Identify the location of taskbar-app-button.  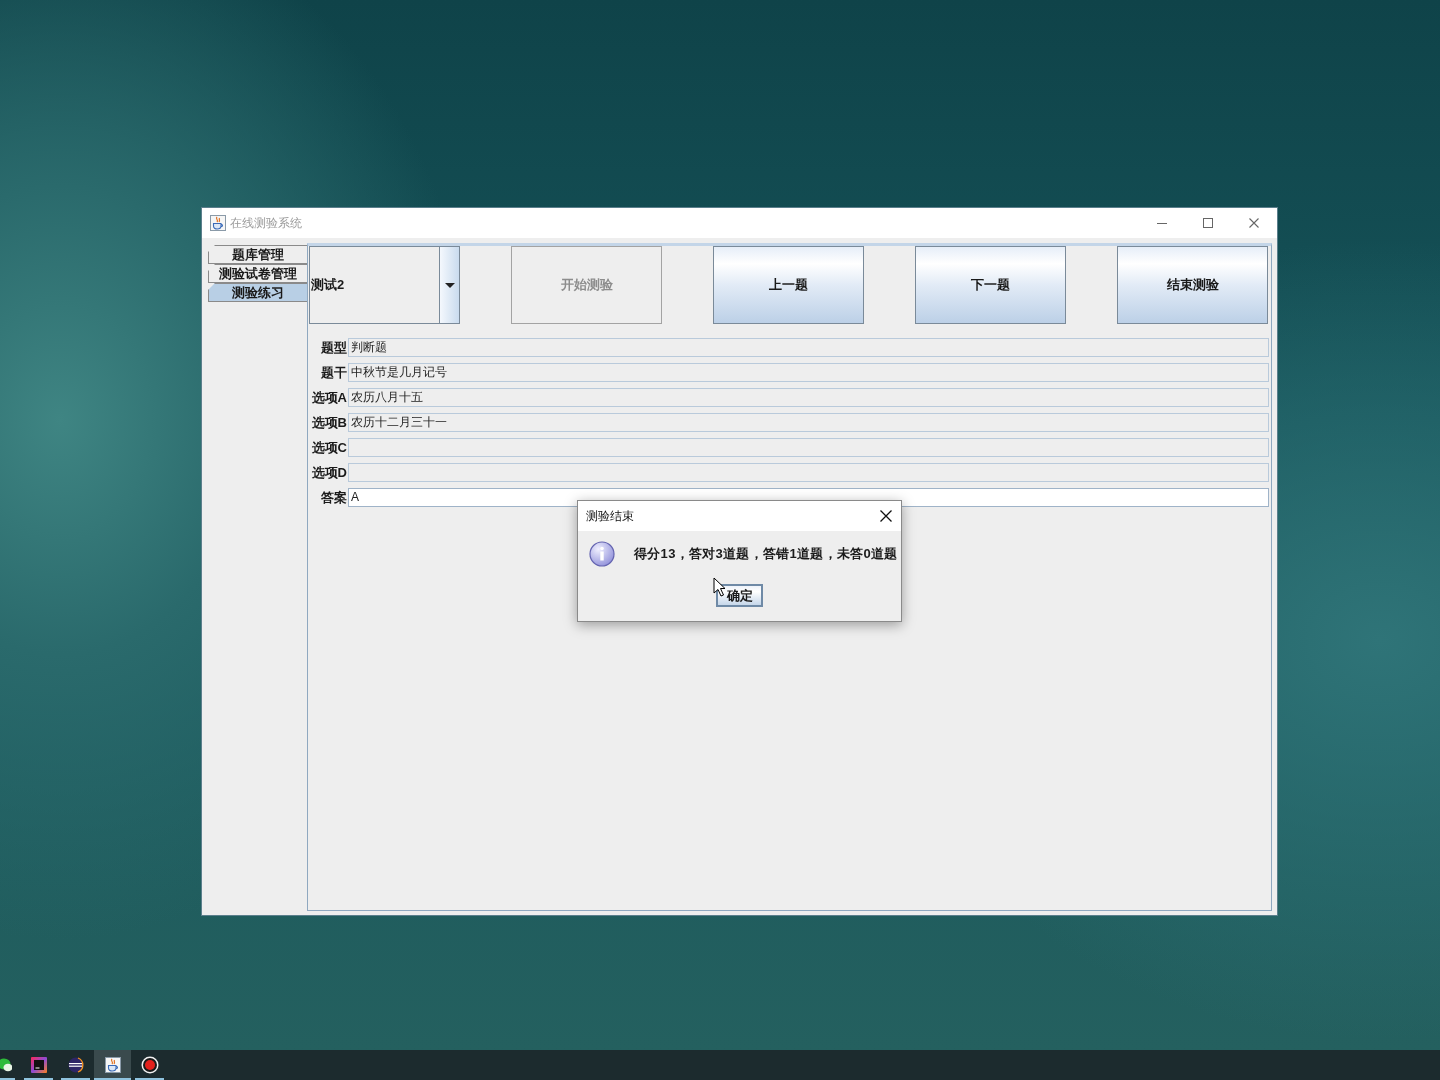
(112, 1065).